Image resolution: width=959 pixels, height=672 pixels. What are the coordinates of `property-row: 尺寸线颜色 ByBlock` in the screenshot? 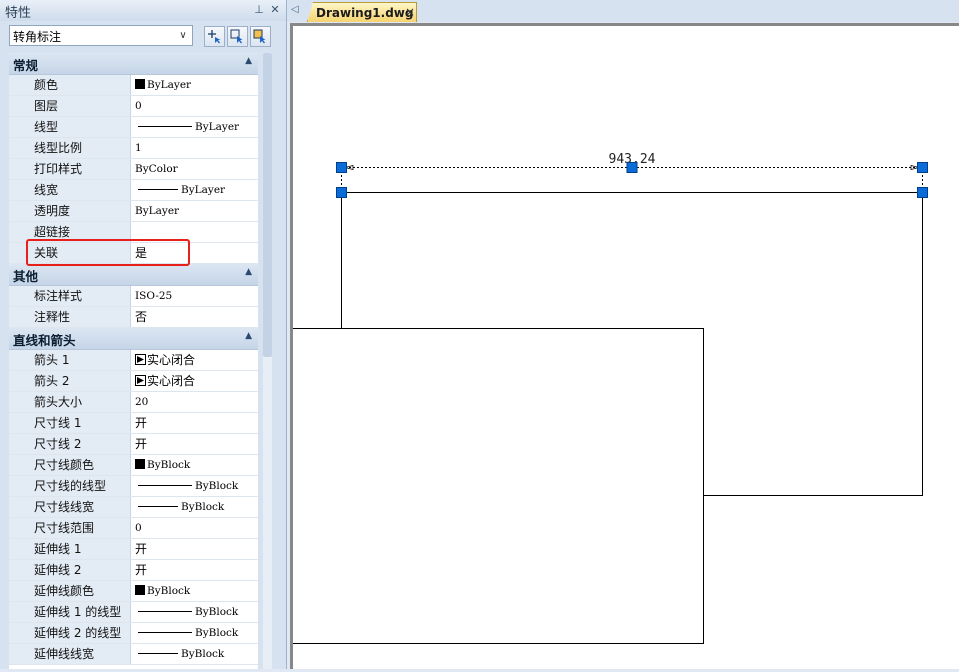 It's located at (133, 465).